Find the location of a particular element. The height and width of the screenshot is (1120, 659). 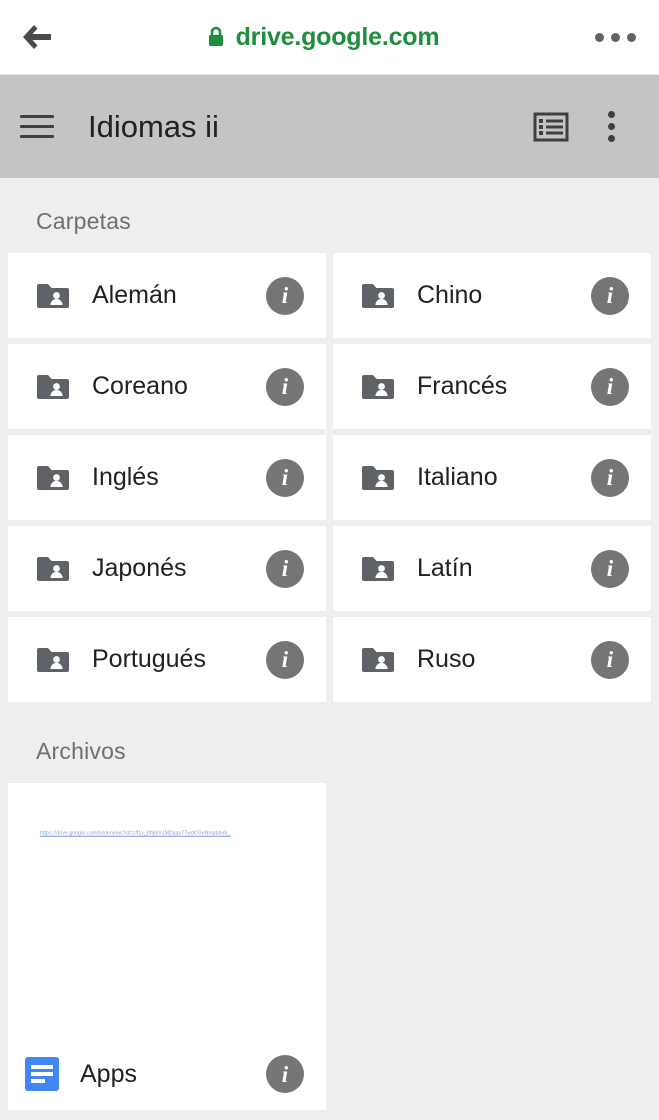

folder-card: Portugués i is located at coordinates (167, 659).